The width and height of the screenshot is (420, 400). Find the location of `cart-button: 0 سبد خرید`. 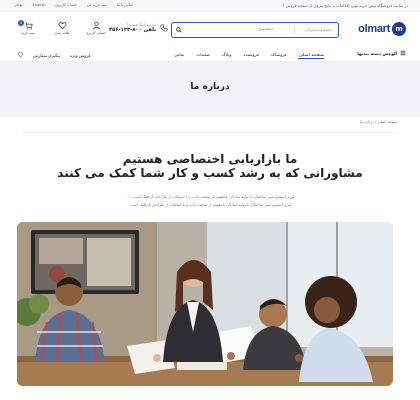

cart-button: 0 سبد خرید is located at coordinates (28, 27).